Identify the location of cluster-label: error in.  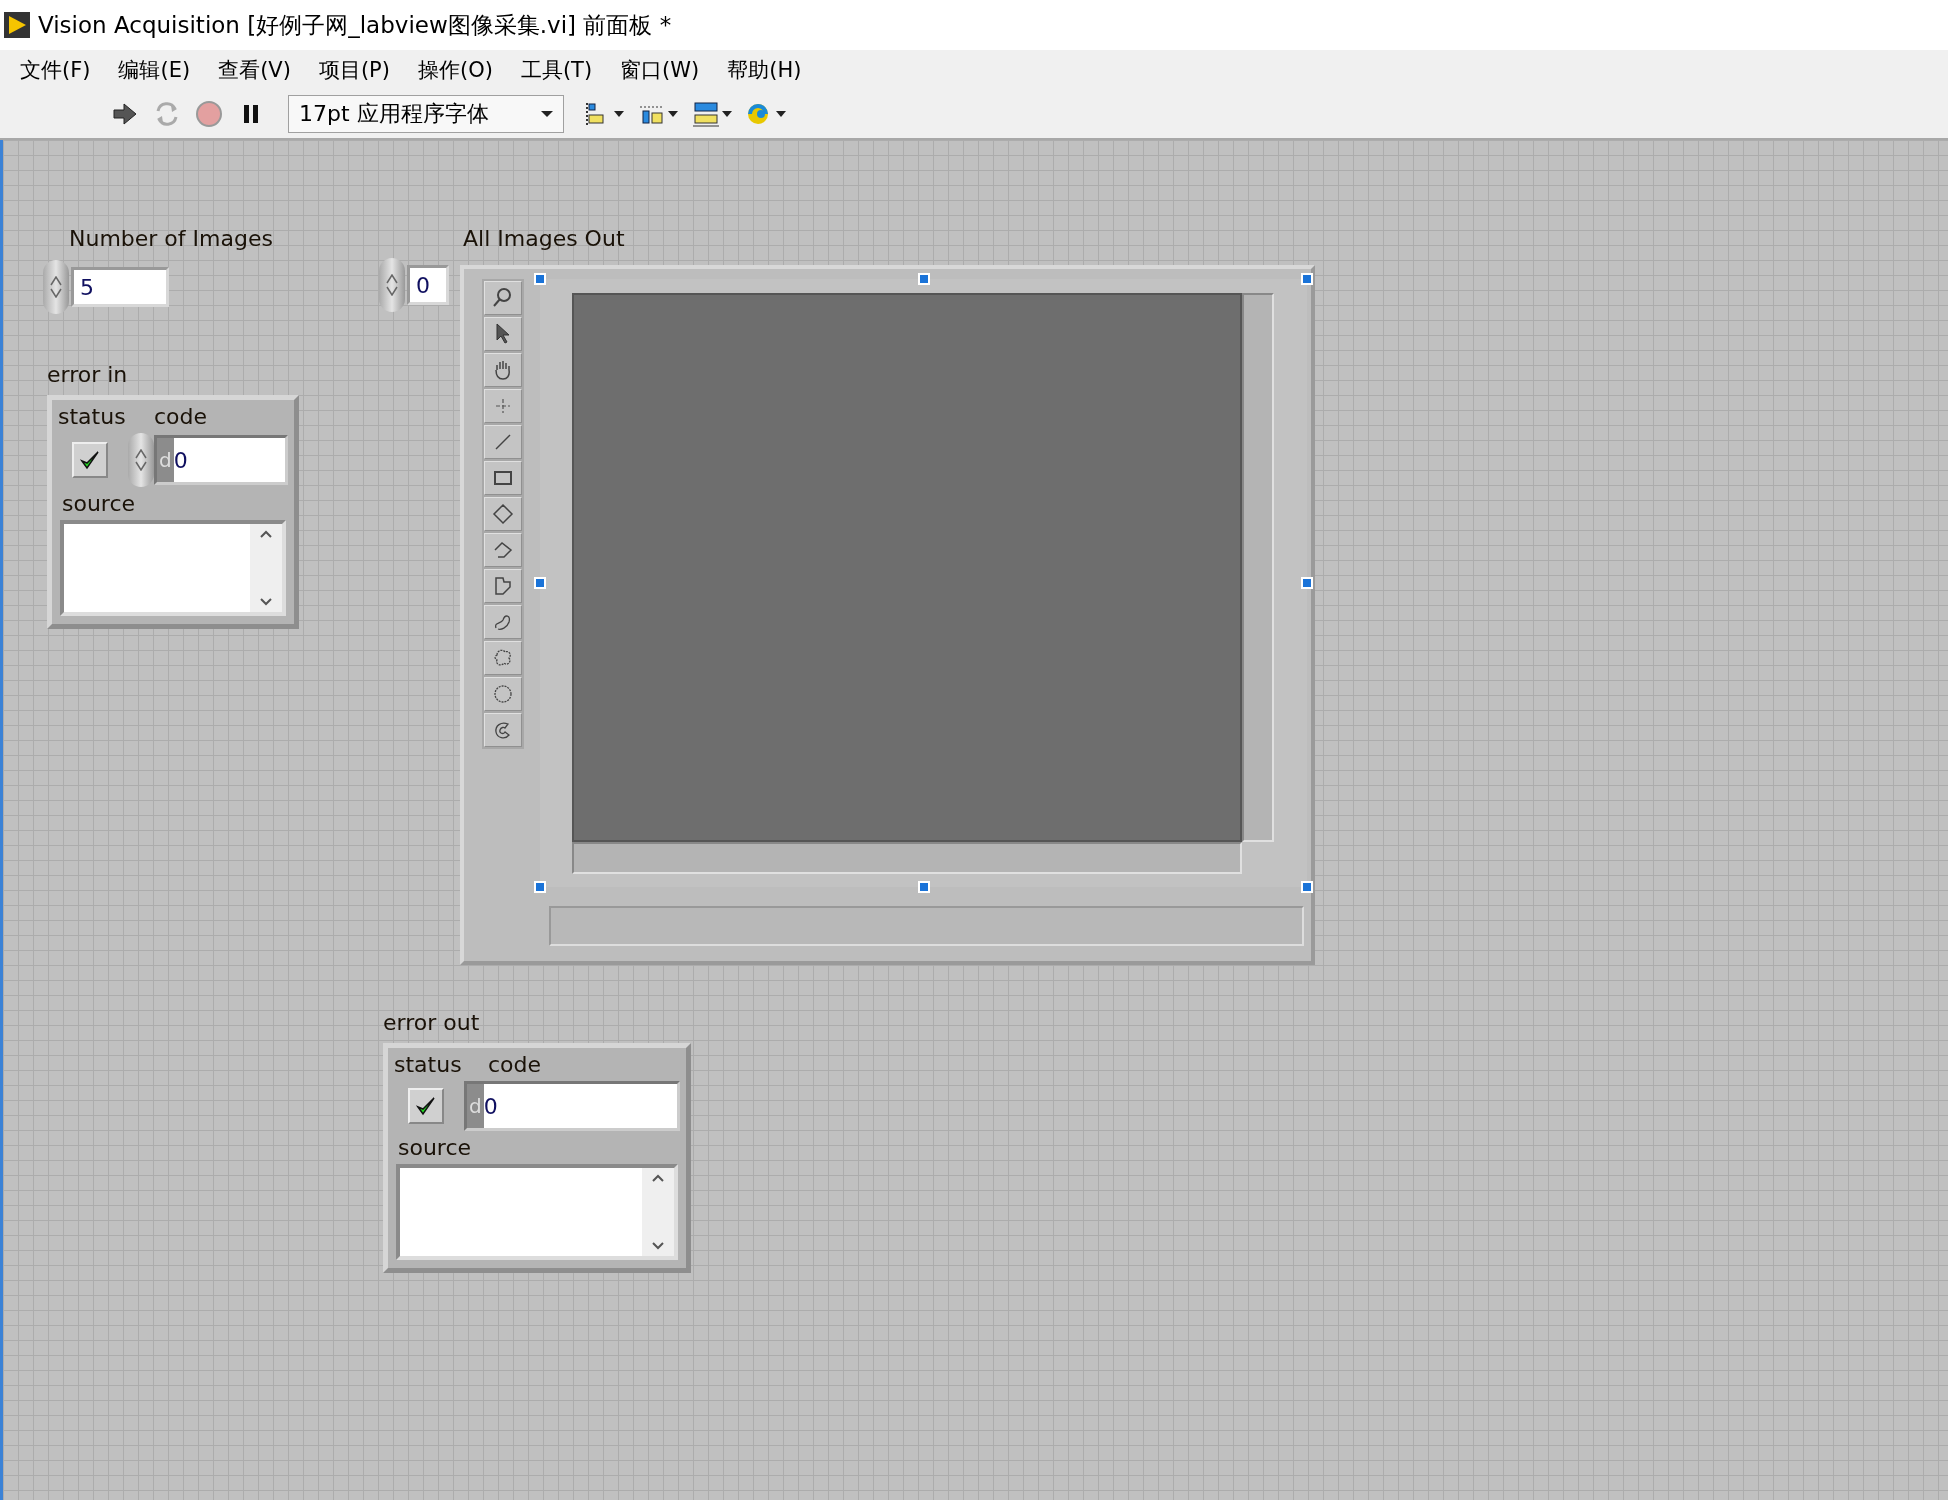
(87, 374).